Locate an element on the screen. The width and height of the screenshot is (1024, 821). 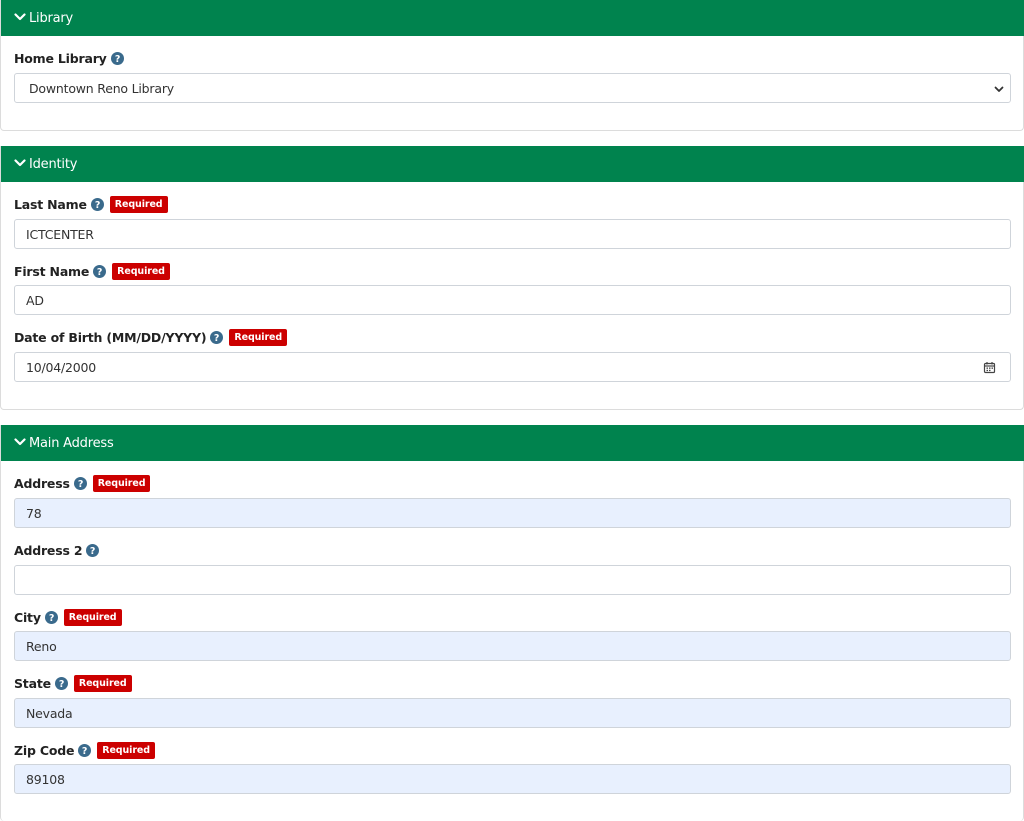
home-library-label: Home Library is located at coordinates (60, 58).